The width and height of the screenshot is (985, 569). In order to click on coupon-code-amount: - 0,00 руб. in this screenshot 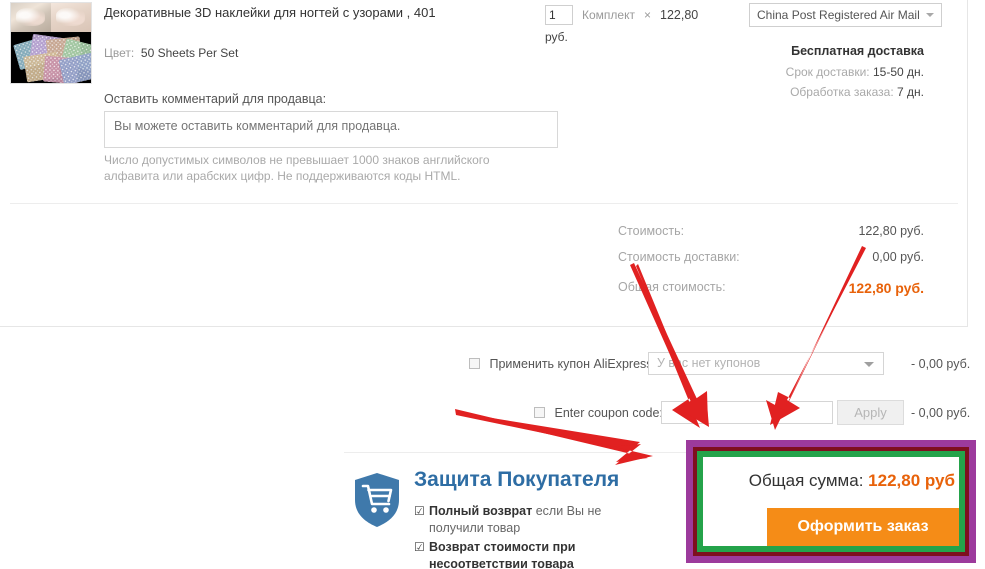, I will do `click(941, 413)`.